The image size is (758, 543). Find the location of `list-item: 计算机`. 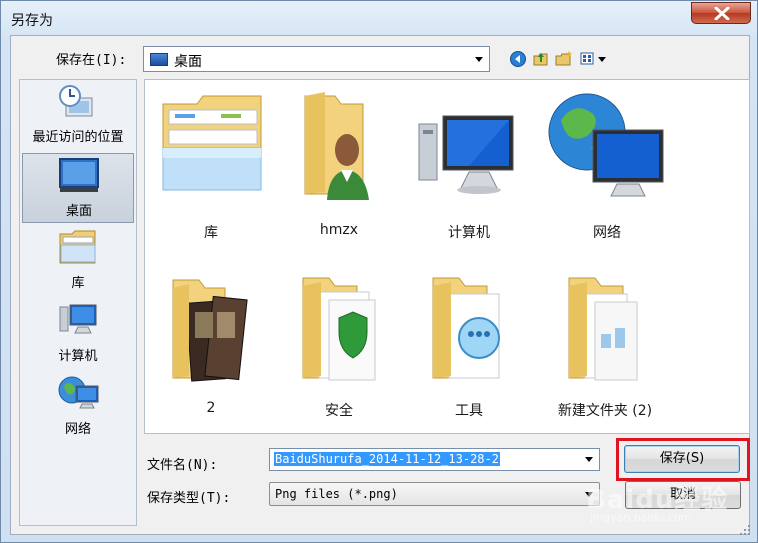

list-item: 计算机 is located at coordinates (469, 163).